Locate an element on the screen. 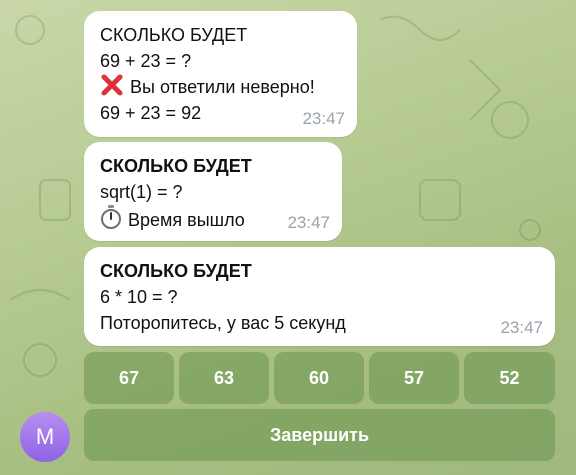  question-text: 69 + 23 = ? is located at coordinates (146, 61).